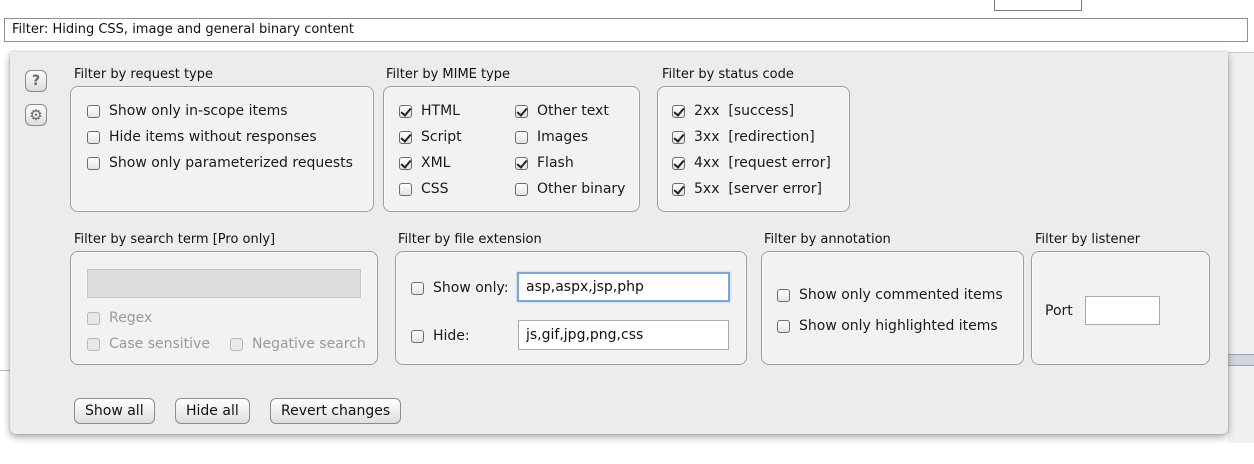  Describe the element at coordinates (336, 411) in the screenshot. I see `revert-changes-button: Revert changes` at that location.